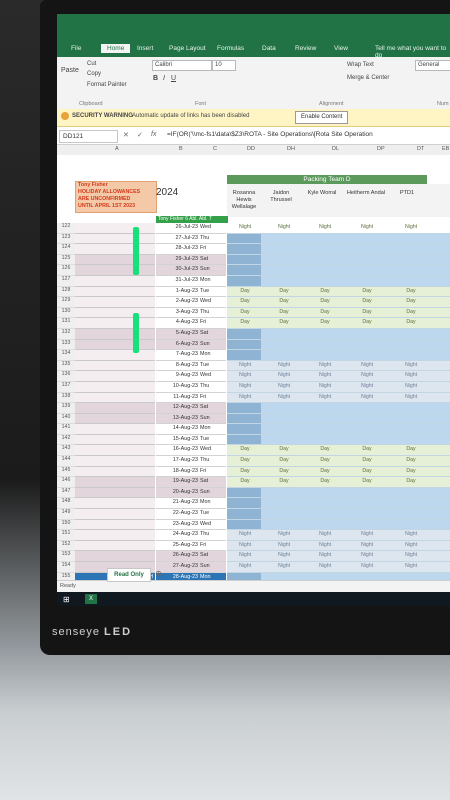 This screenshot has height=800, width=450. Describe the element at coordinates (164, 78) in the screenshot. I see `italic-button: I` at that location.